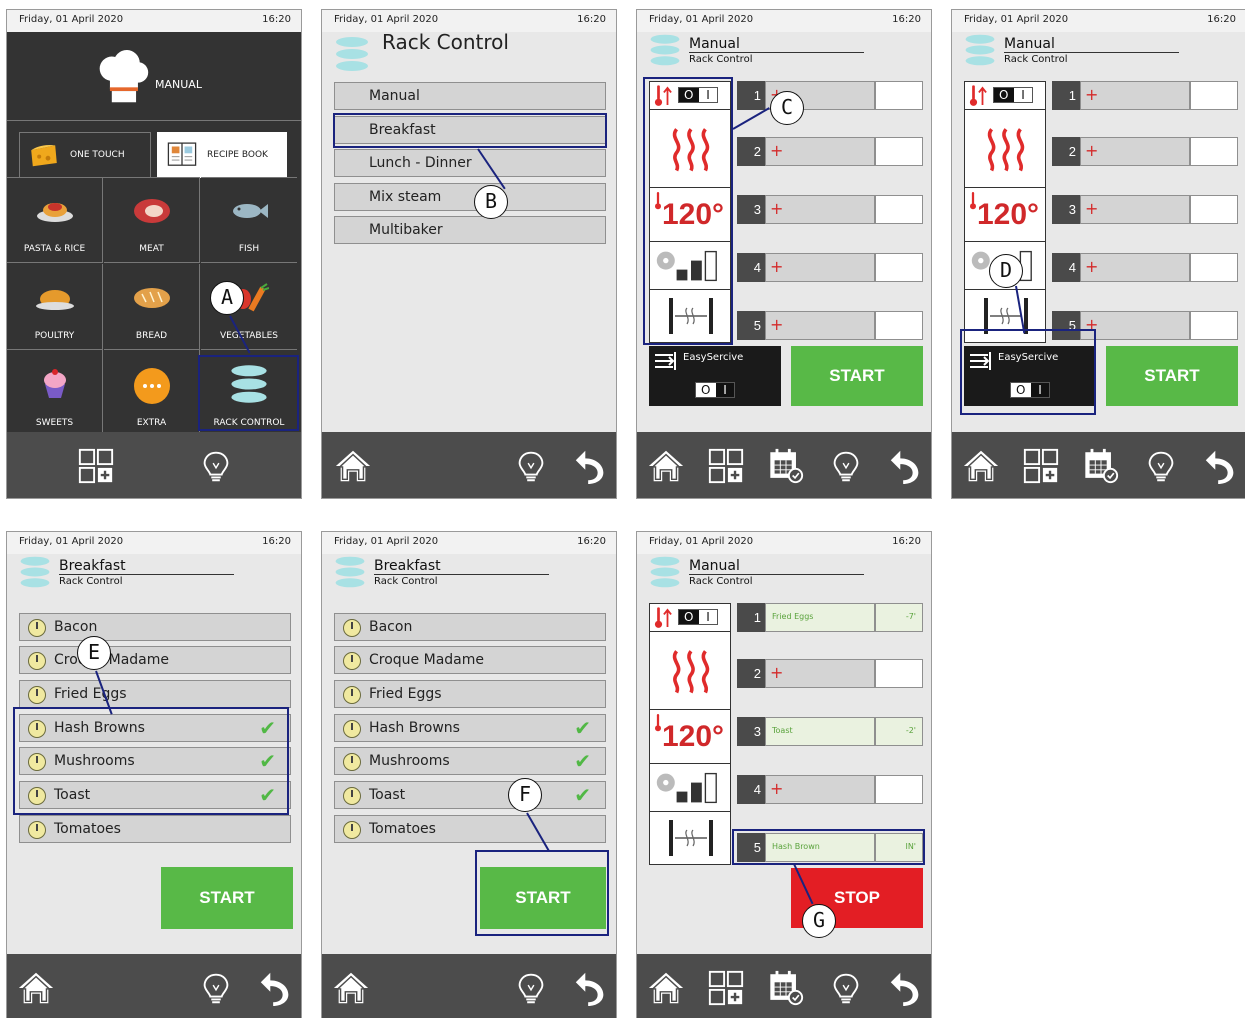  I want to click on menu-item-lunch-dinner: Lunch - Dinner, so click(470, 163).